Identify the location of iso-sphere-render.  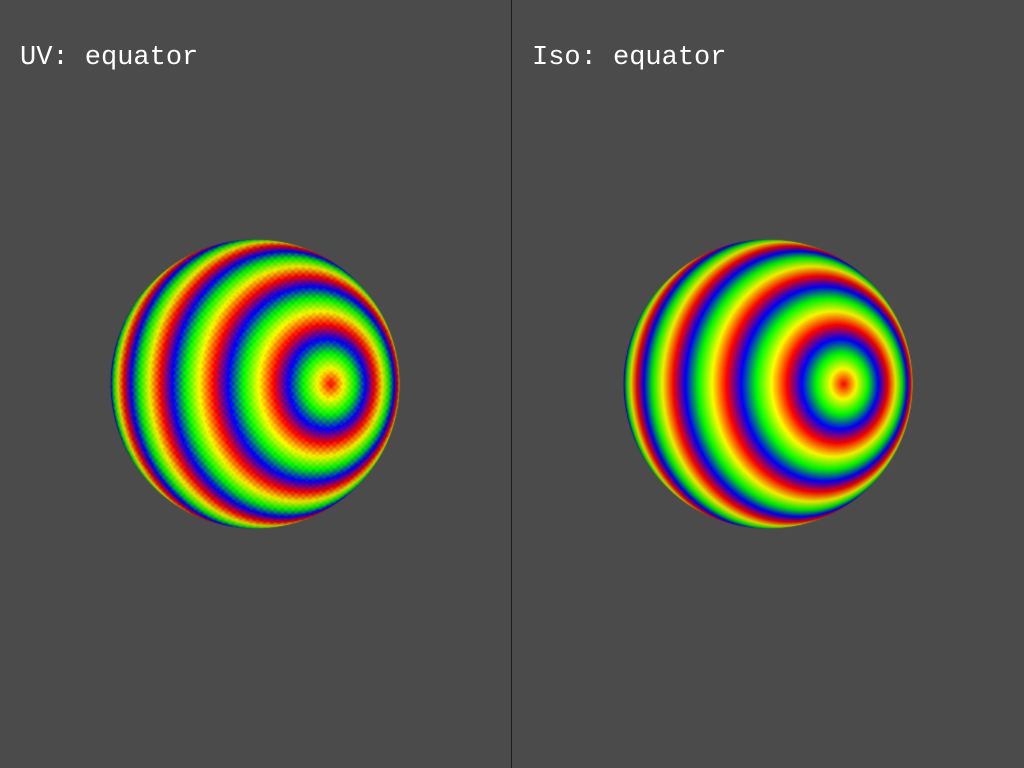
(768, 384).